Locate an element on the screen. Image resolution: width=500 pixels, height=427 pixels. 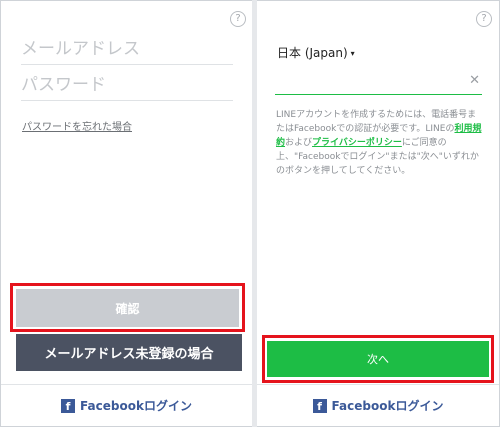
phone-number-input: ✕ is located at coordinates (378, 82).